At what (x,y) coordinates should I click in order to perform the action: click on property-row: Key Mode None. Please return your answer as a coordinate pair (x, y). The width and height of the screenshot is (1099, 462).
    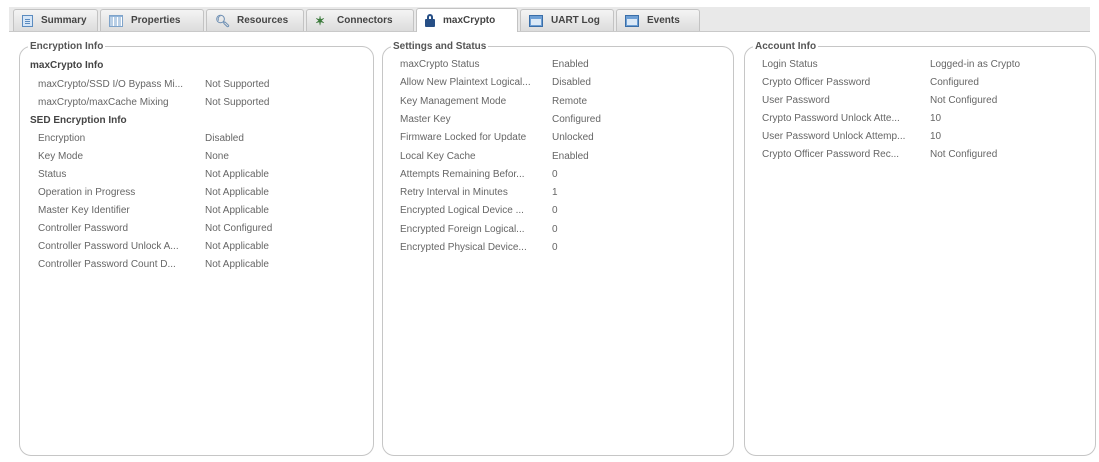
    Looking at the image, I should click on (198, 157).